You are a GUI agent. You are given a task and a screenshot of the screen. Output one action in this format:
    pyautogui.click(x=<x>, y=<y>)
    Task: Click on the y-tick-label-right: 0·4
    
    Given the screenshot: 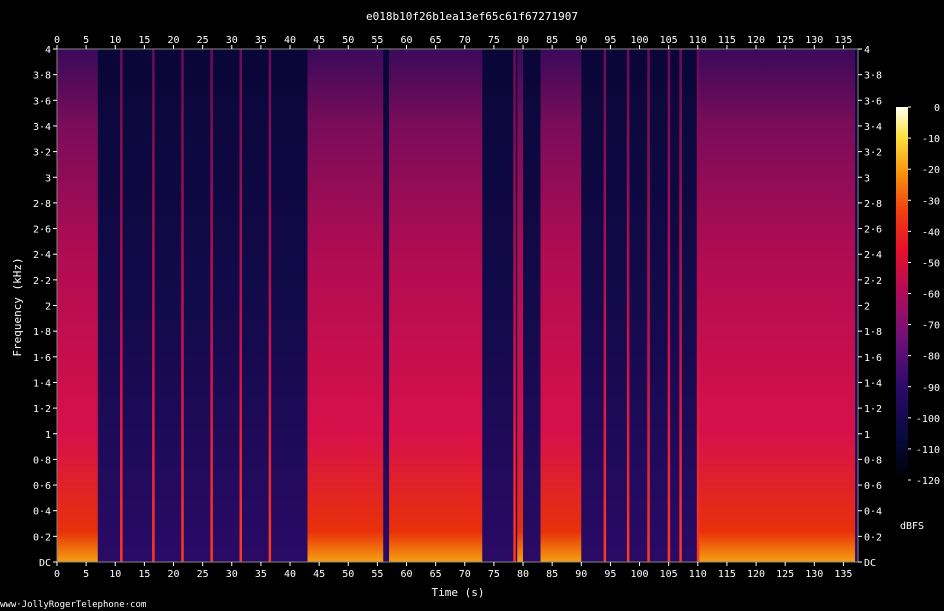 What is the action you would take?
    pyautogui.click(x=873, y=512)
    